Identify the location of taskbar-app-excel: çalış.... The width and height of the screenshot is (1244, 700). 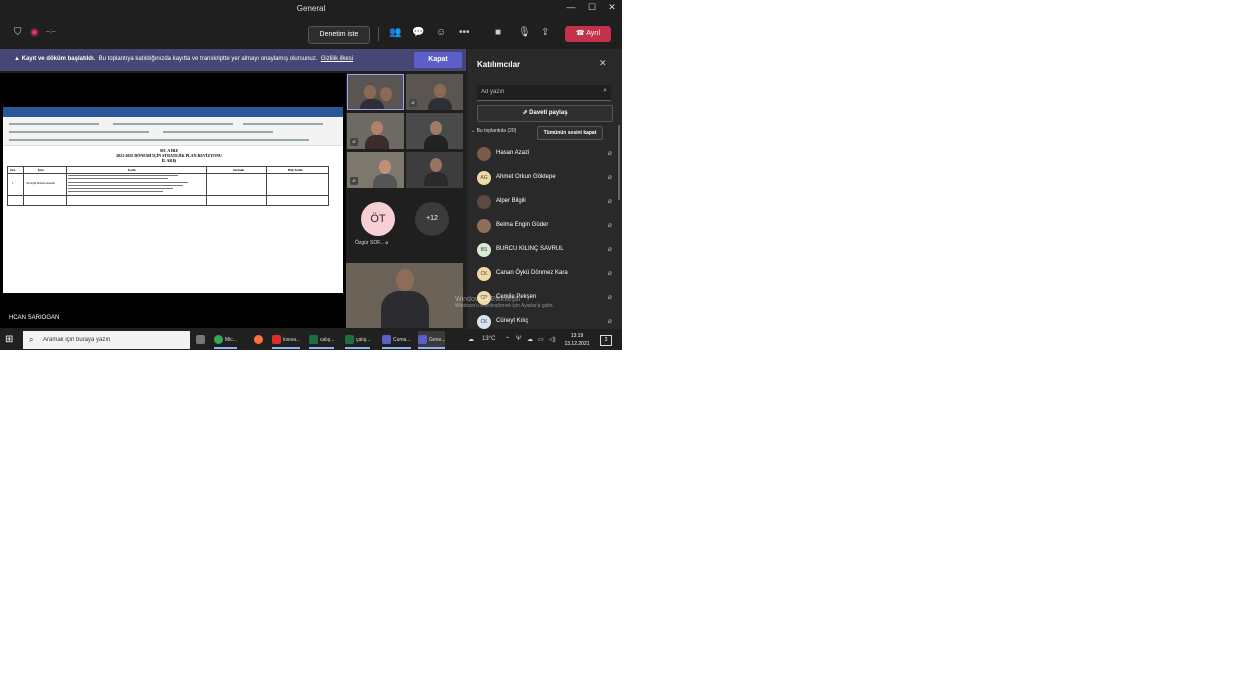
(358, 340).